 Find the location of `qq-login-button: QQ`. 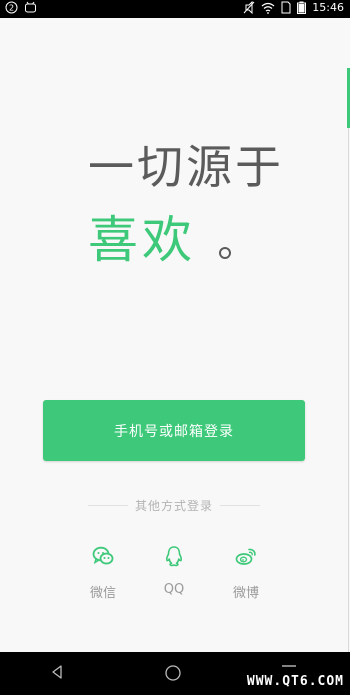

qq-login-button: QQ is located at coordinates (174, 571).